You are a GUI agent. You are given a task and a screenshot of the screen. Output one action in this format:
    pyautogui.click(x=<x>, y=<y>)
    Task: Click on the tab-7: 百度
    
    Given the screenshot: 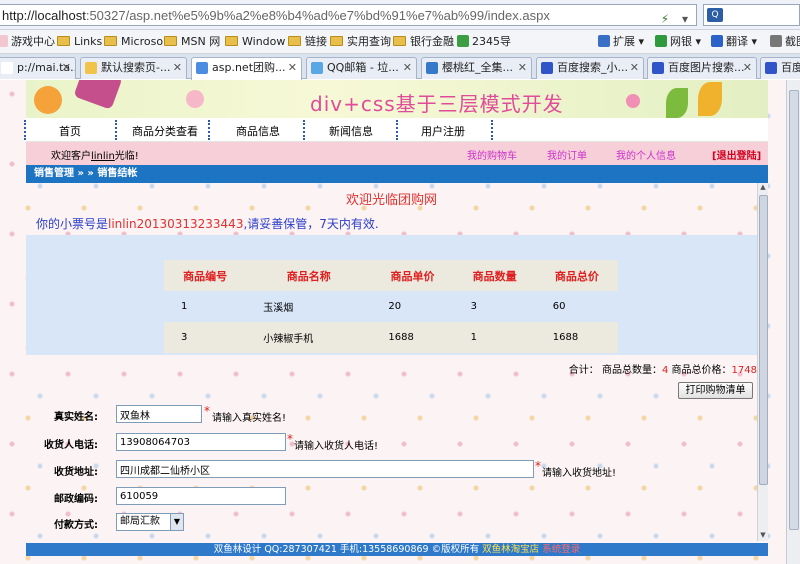 What is the action you would take?
    pyautogui.click(x=780, y=68)
    